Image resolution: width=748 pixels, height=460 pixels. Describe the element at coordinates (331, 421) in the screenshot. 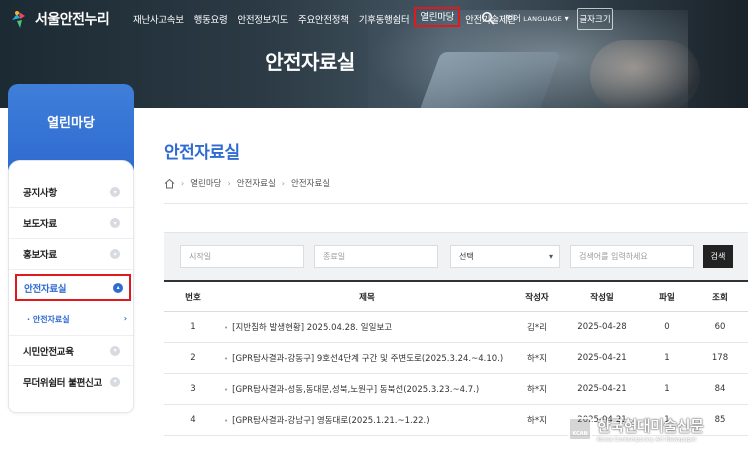

I see `row-title: [GPR탐사결과-강남구] 영동대로(2025.1.21.~1.22.)` at that location.